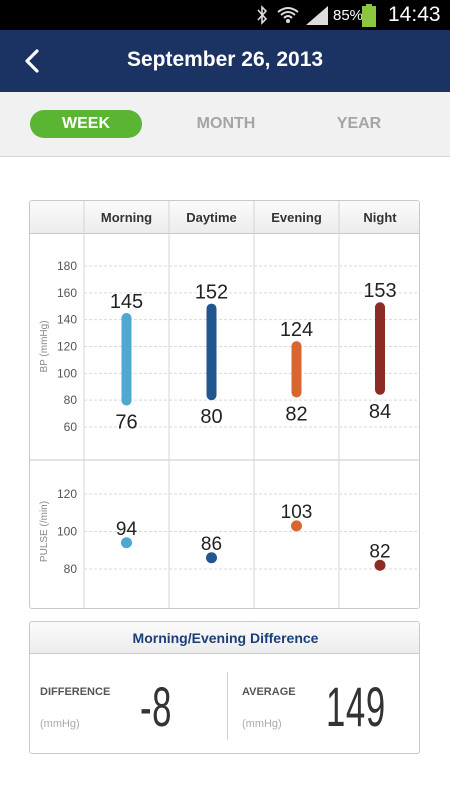 This screenshot has width=450, height=800. What do you see at coordinates (369, 15) in the screenshot?
I see `battery-icon` at bounding box center [369, 15].